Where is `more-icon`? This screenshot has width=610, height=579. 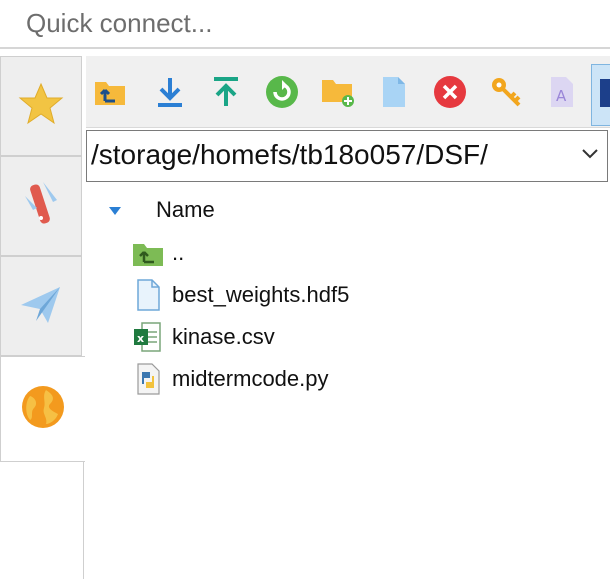 more-icon is located at coordinates (602, 95).